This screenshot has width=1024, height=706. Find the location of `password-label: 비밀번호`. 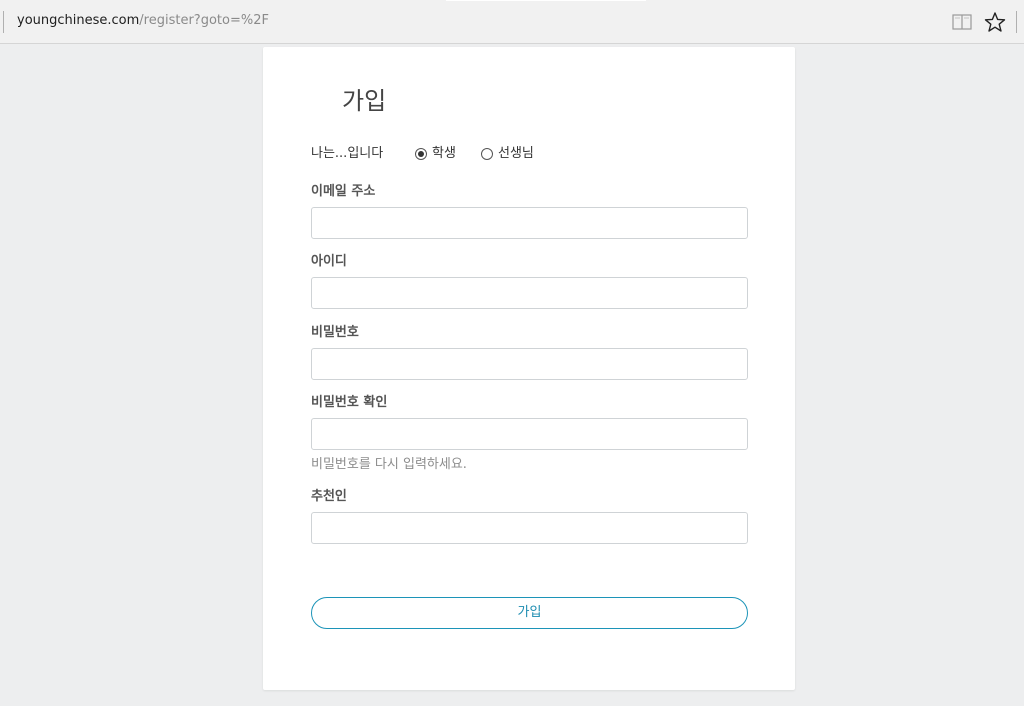

password-label: 비밀번호 is located at coordinates (335, 332).